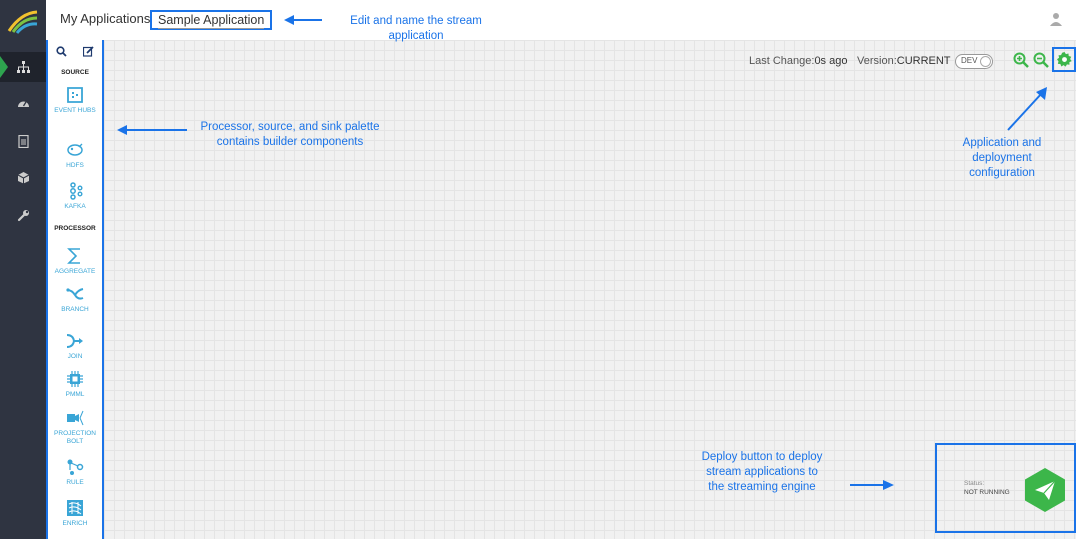  I want to click on search-icon, so click(61, 51).